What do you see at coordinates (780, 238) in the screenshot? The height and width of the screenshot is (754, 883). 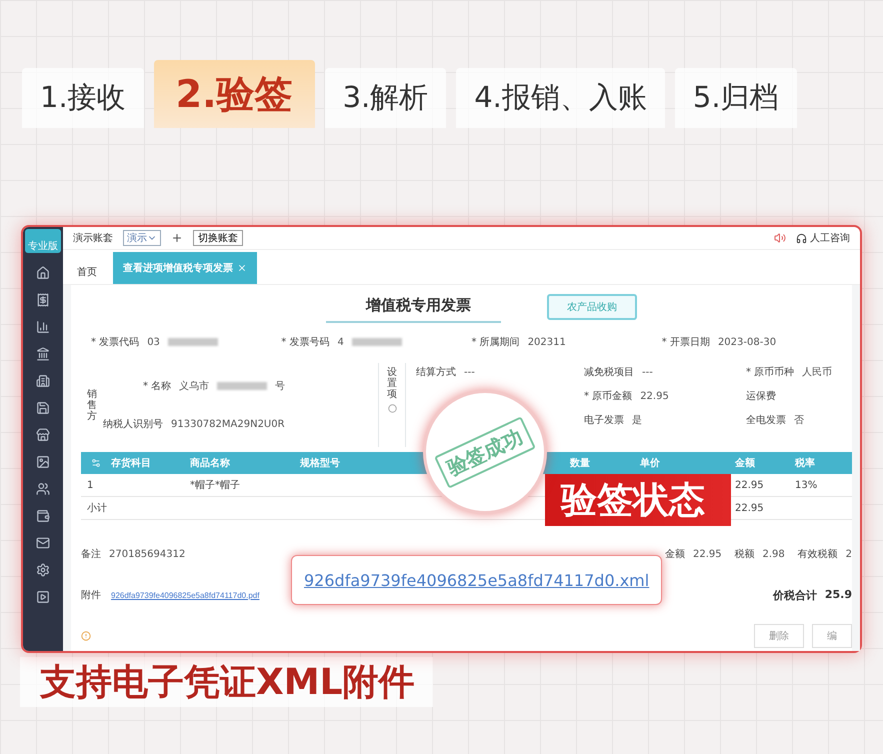 I see `speaker-icon` at bounding box center [780, 238].